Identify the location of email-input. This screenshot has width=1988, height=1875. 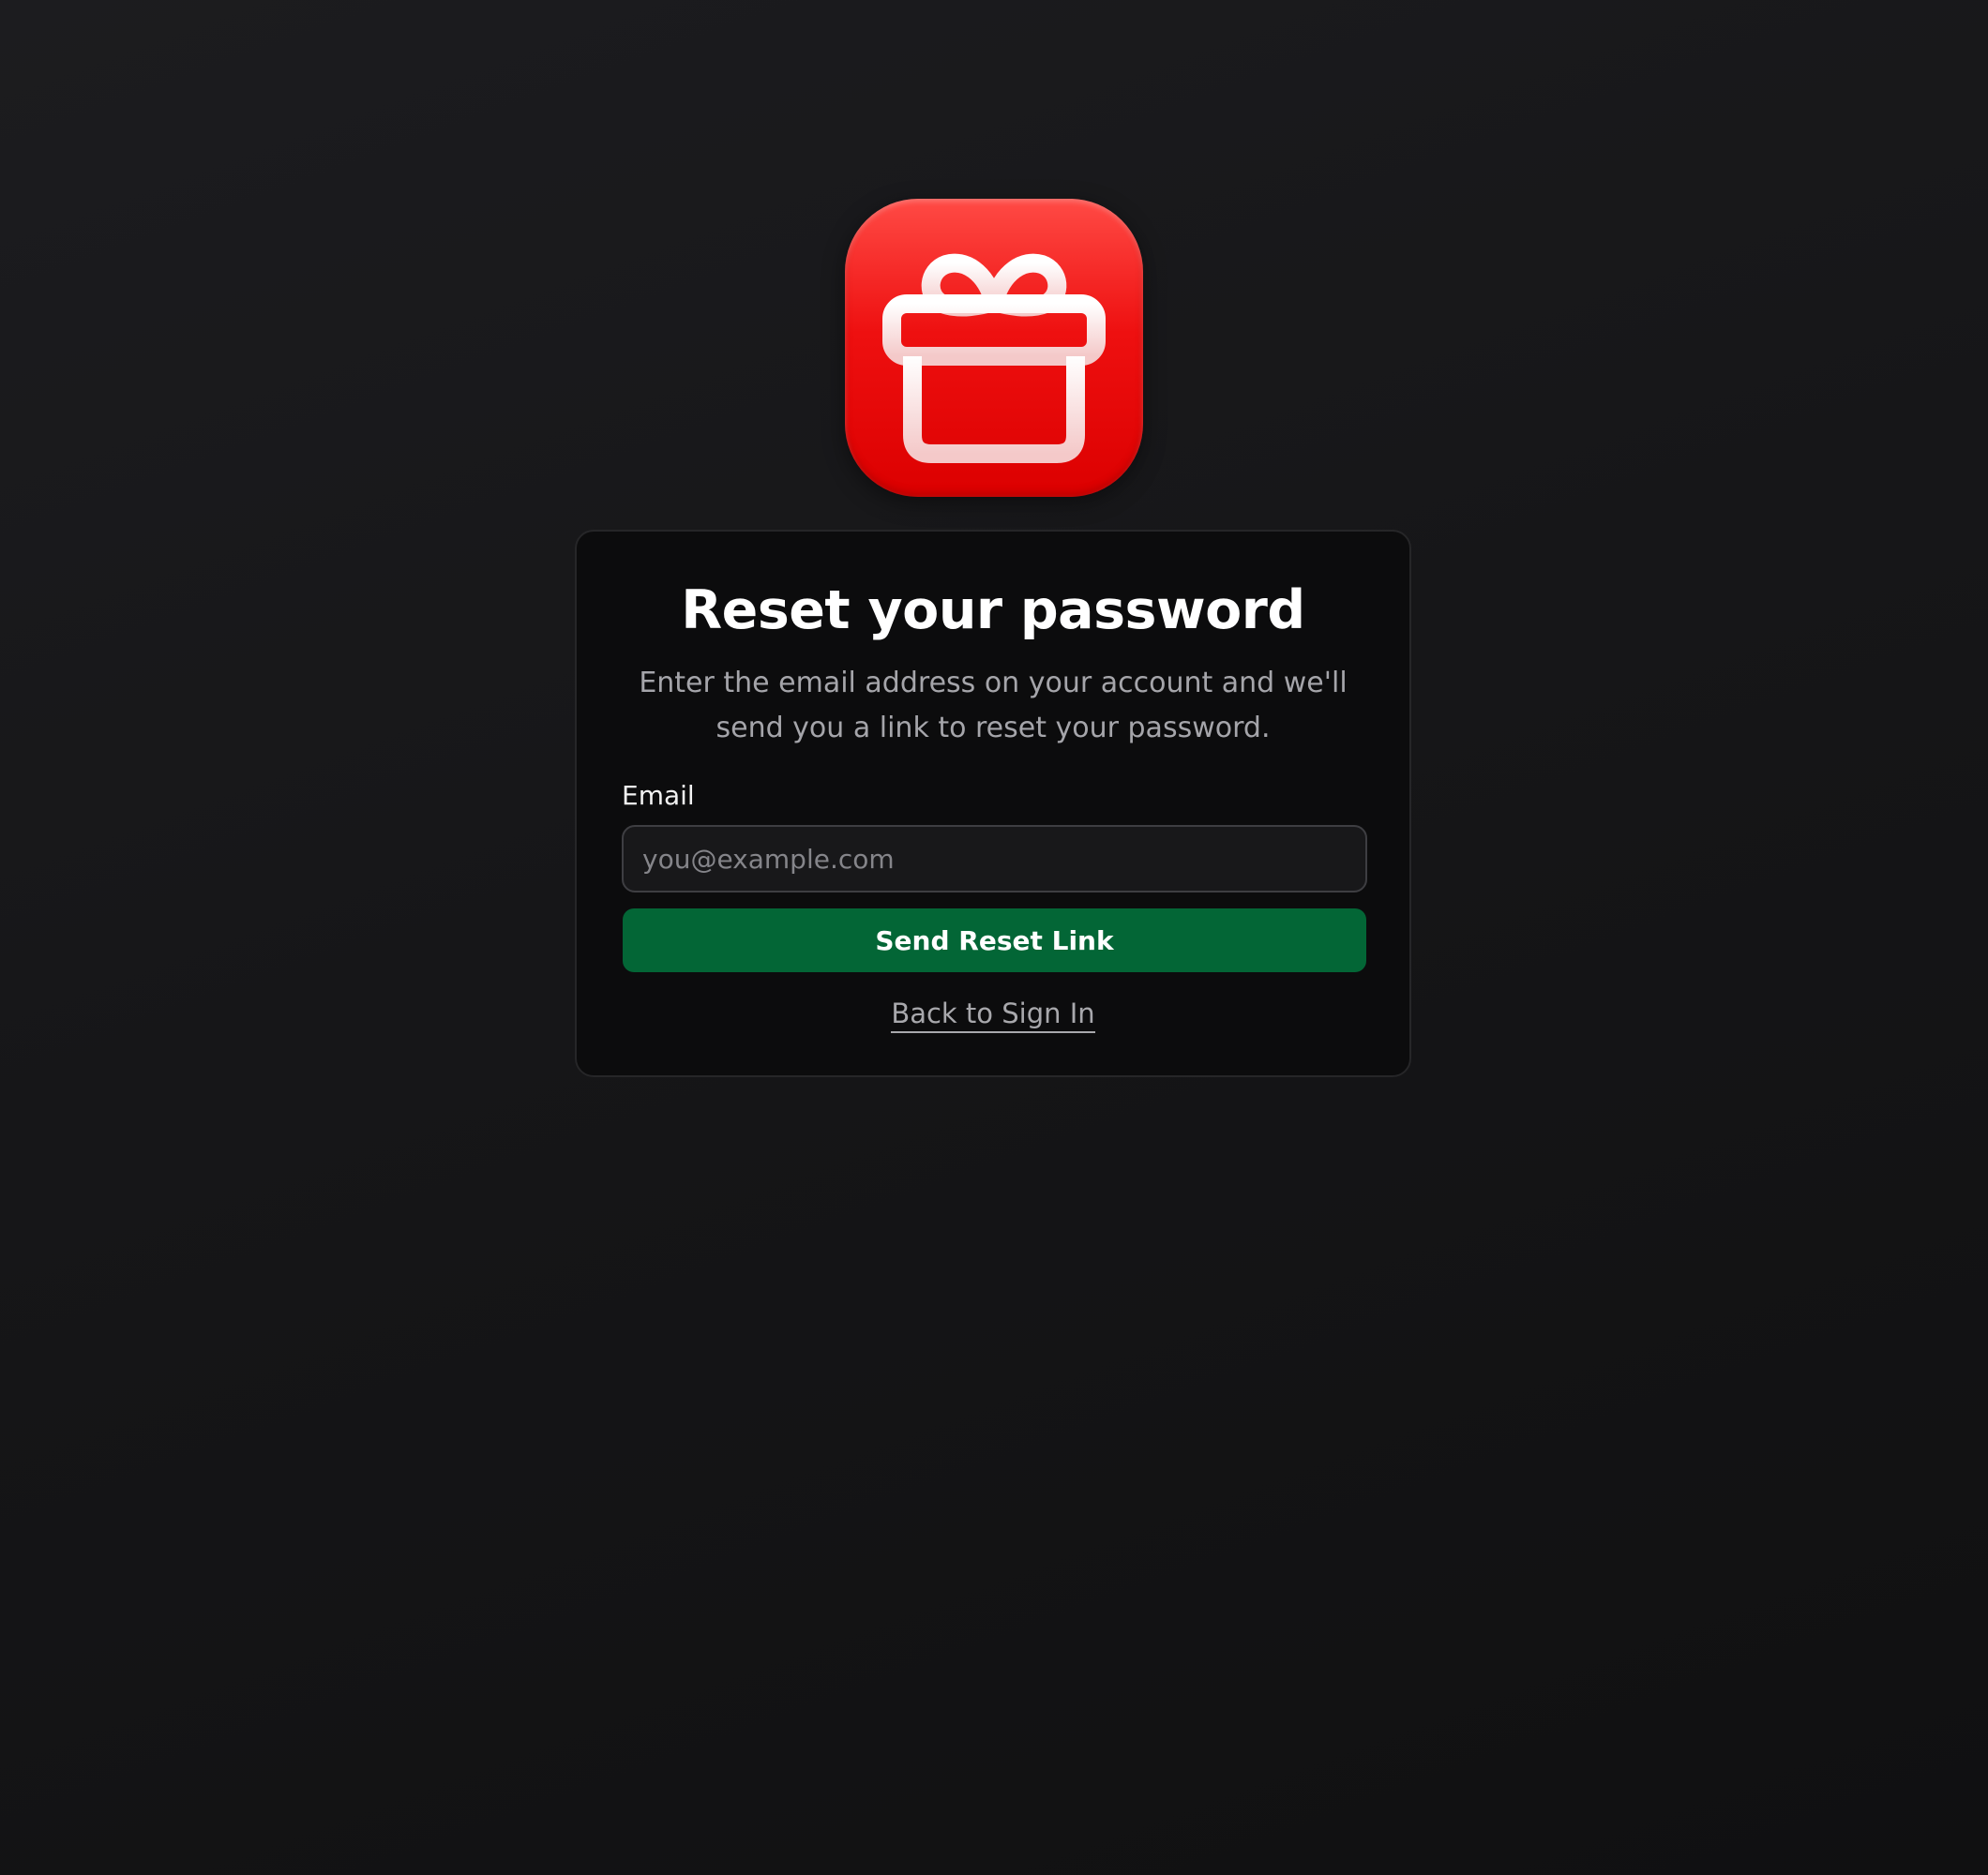
(995, 858).